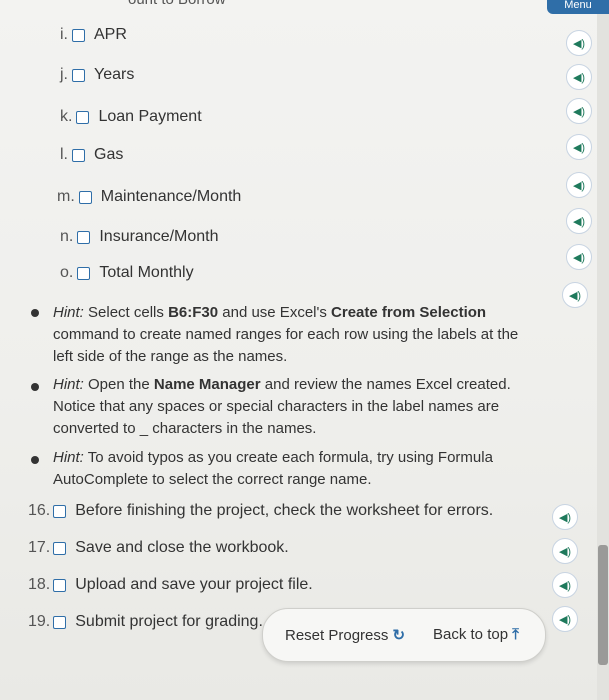  What do you see at coordinates (399, 635) in the screenshot?
I see `reset-icon: ↻` at bounding box center [399, 635].